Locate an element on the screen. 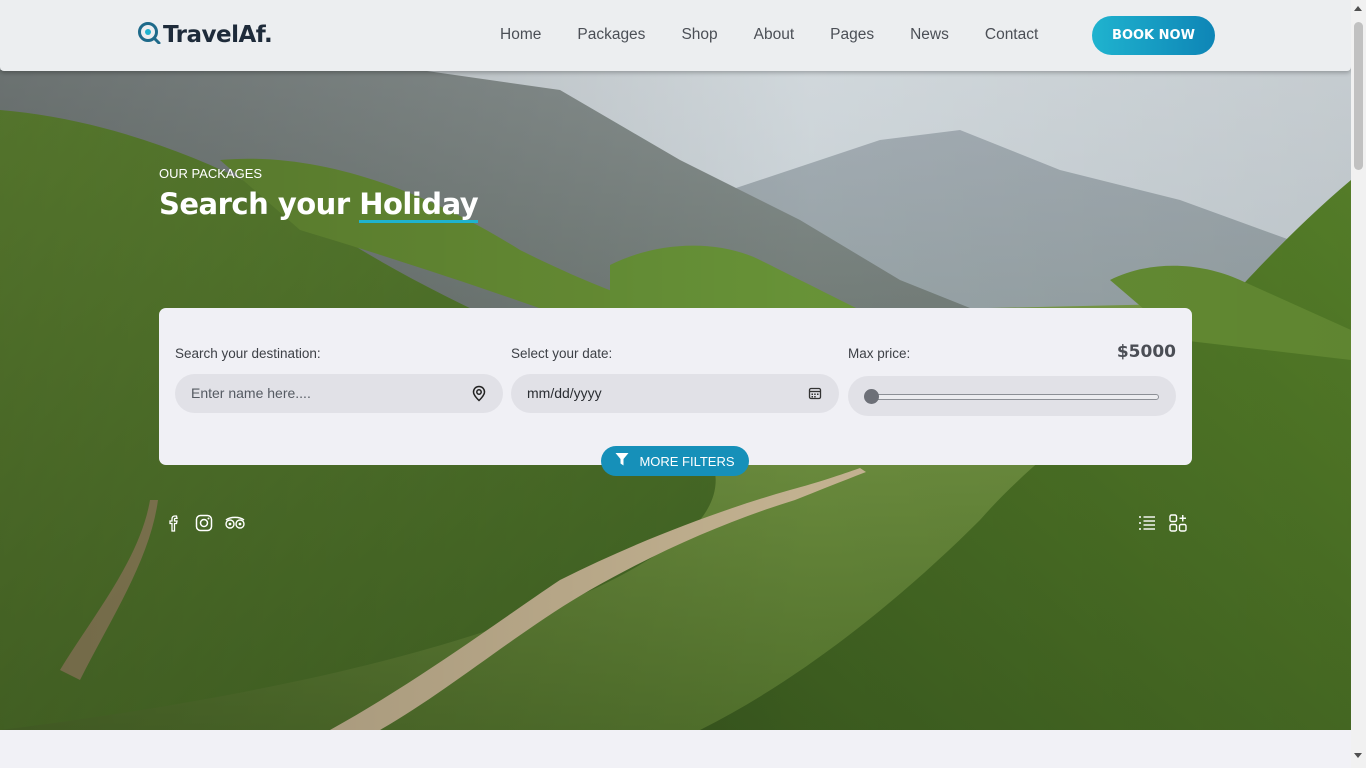 This screenshot has width=1366, height=768. page-title: Search your Holiday is located at coordinates (319, 204).